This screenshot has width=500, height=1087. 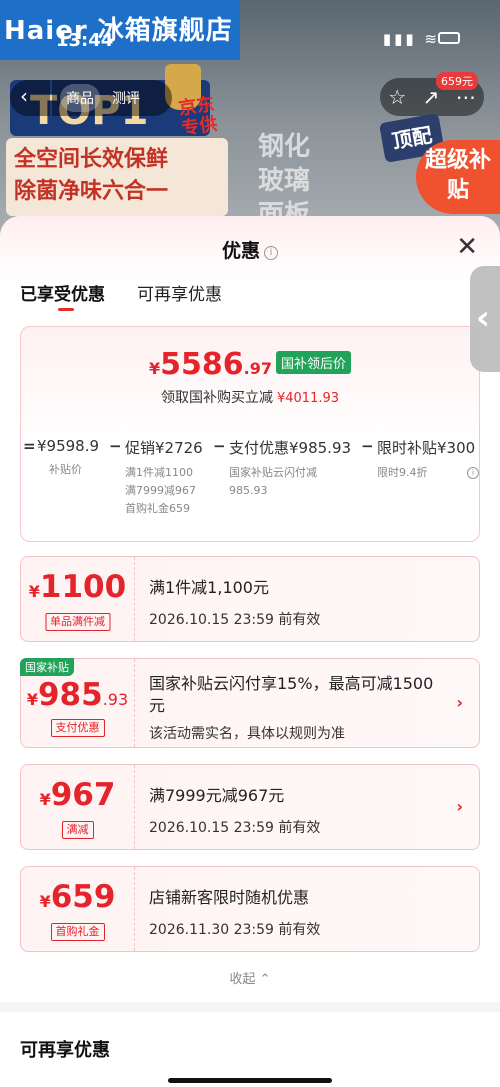 I want to click on price-tag-659: 659元, so click(x=457, y=81).